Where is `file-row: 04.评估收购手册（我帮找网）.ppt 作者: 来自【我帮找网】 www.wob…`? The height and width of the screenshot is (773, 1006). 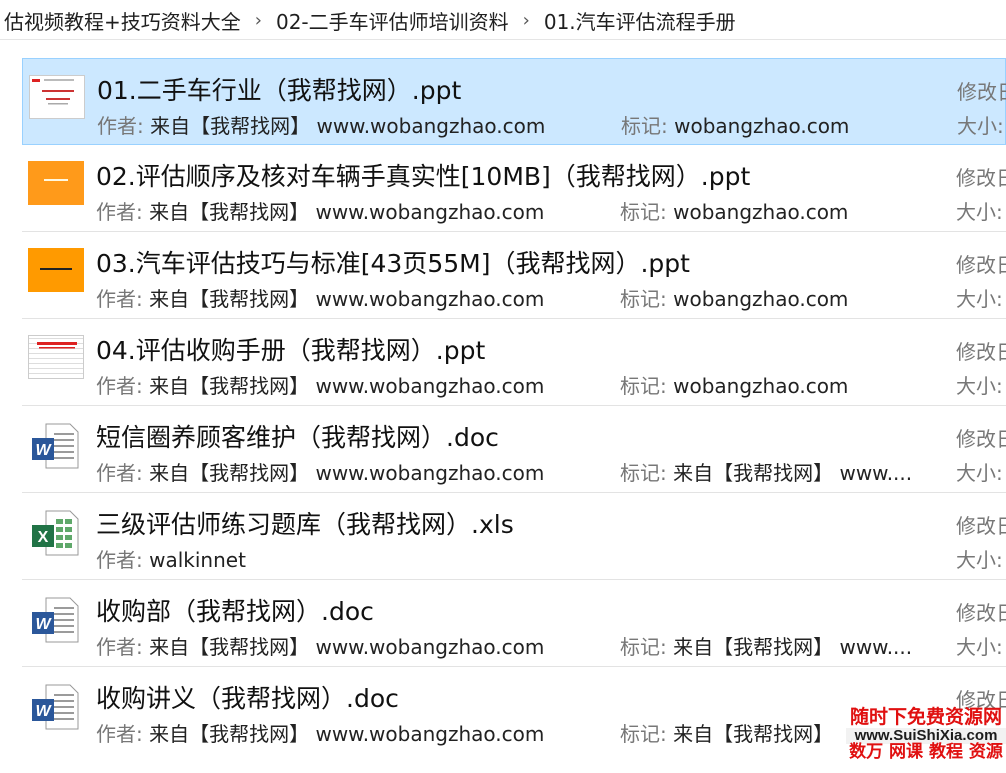 file-row: 04.评估收购手册（我帮找网）.ppt 作者: 来自【我帮找网】 www.wob… is located at coordinates (514, 362).